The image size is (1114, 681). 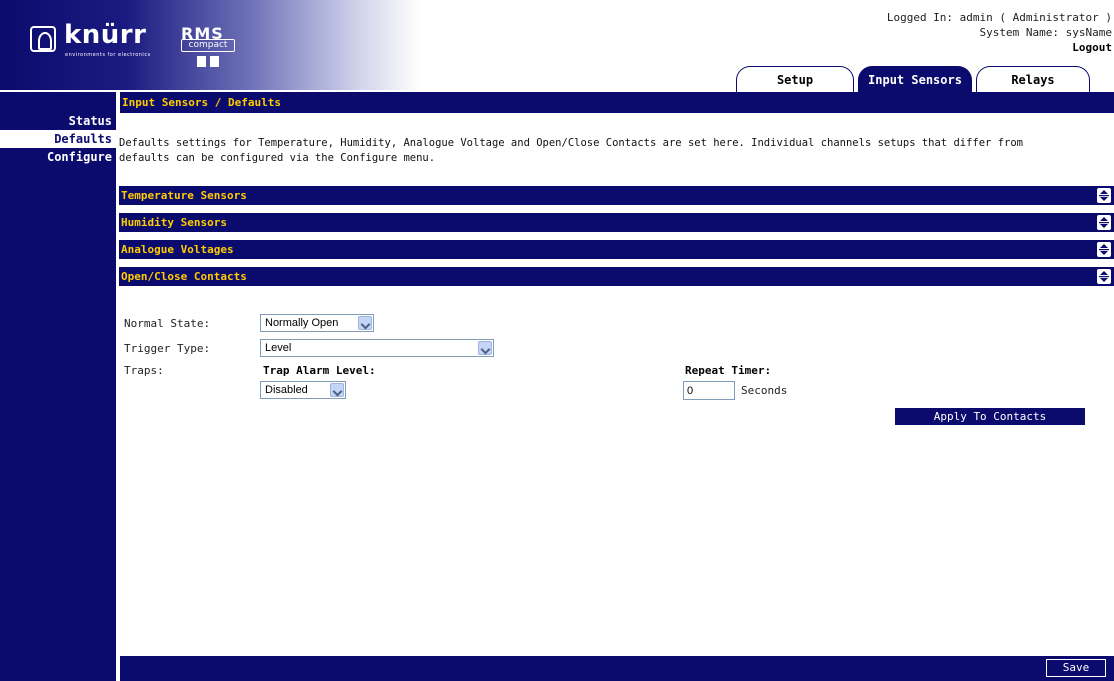 What do you see at coordinates (79, 157) in the screenshot?
I see `sidebar-item-configure: Configure` at bounding box center [79, 157].